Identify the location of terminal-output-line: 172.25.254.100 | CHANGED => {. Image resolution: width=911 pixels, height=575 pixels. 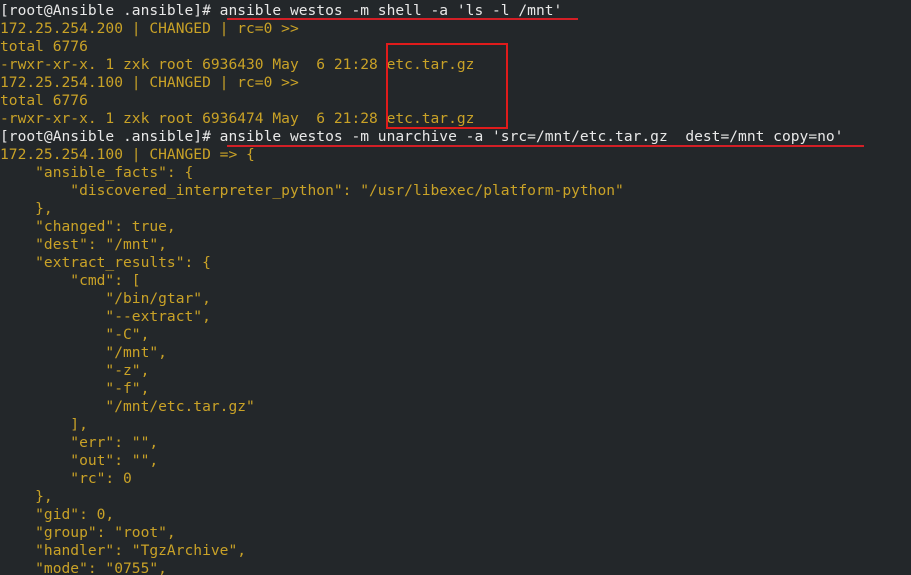
(127, 154).